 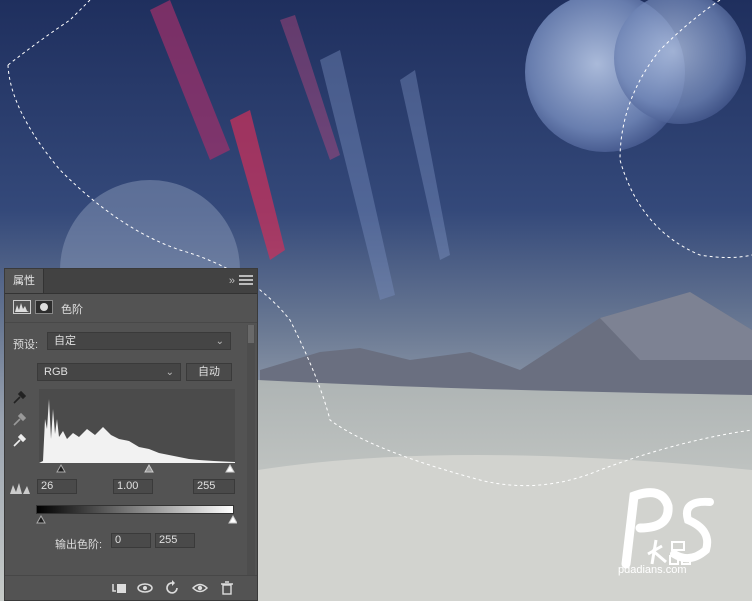 I want to click on eyedropper-black-icon, so click(x=19, y=398).